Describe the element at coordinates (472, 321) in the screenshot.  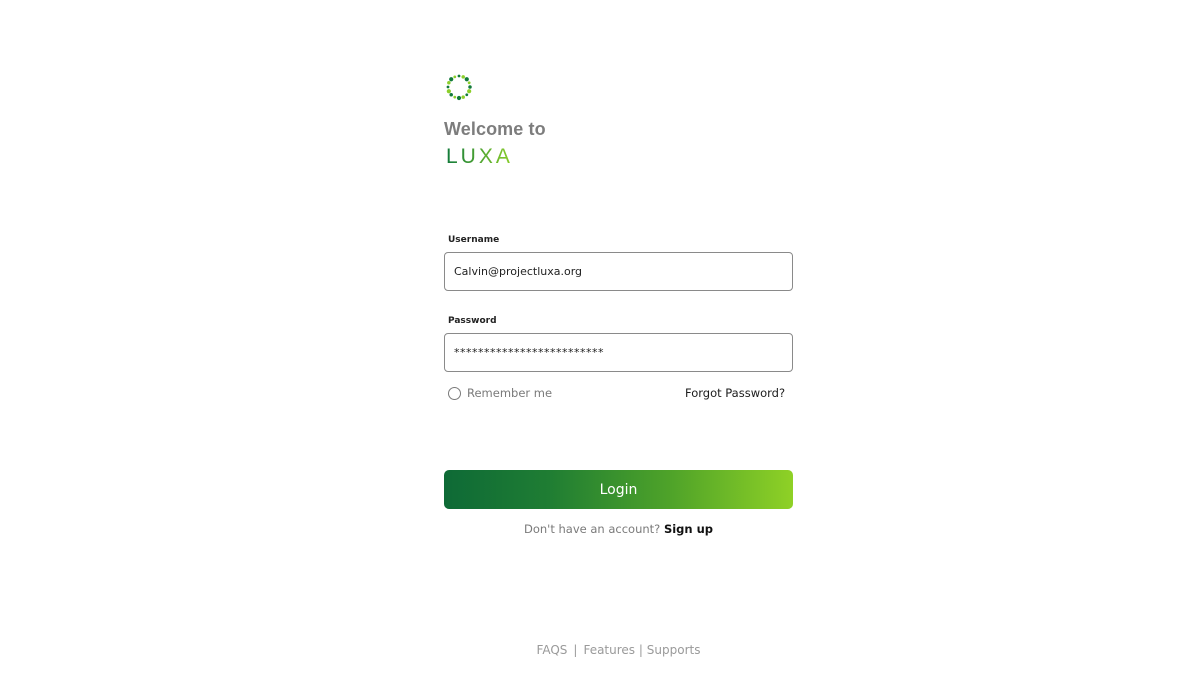
I see `password-label: Password` at that location.